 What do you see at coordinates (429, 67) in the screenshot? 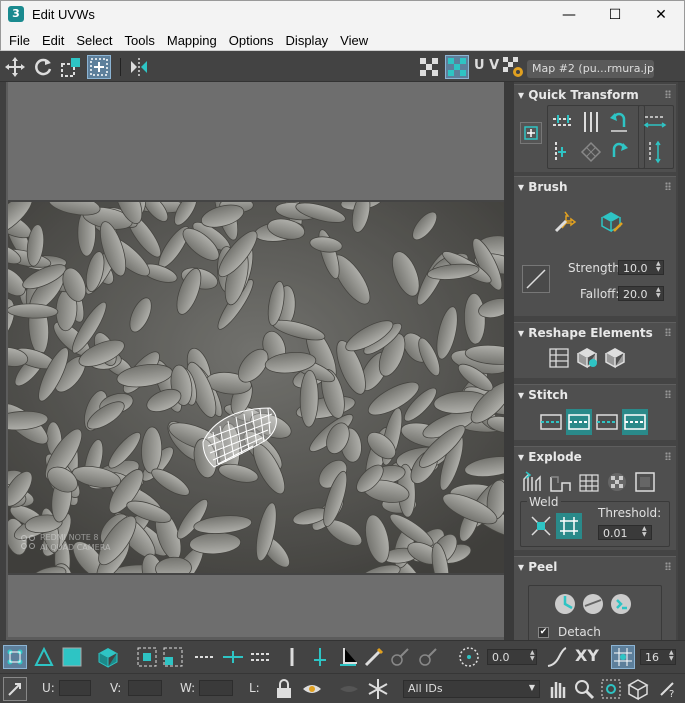
I see `checker-pattern-icon` at bounding box center [429, 67].